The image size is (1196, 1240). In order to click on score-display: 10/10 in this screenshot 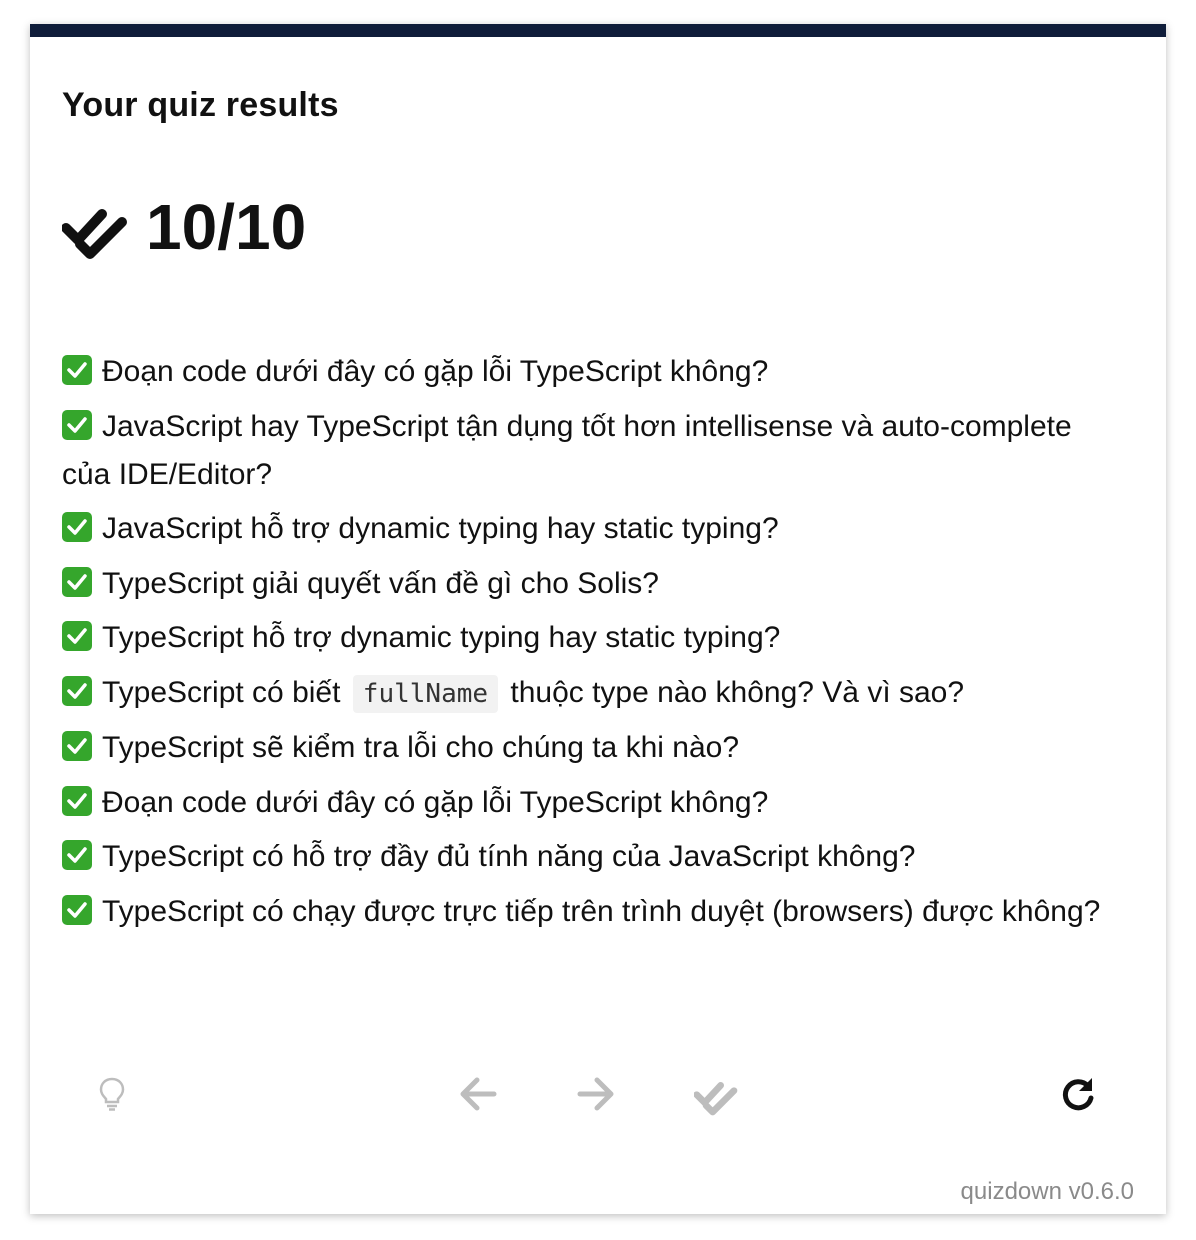, I will do `click(184, 227)`.